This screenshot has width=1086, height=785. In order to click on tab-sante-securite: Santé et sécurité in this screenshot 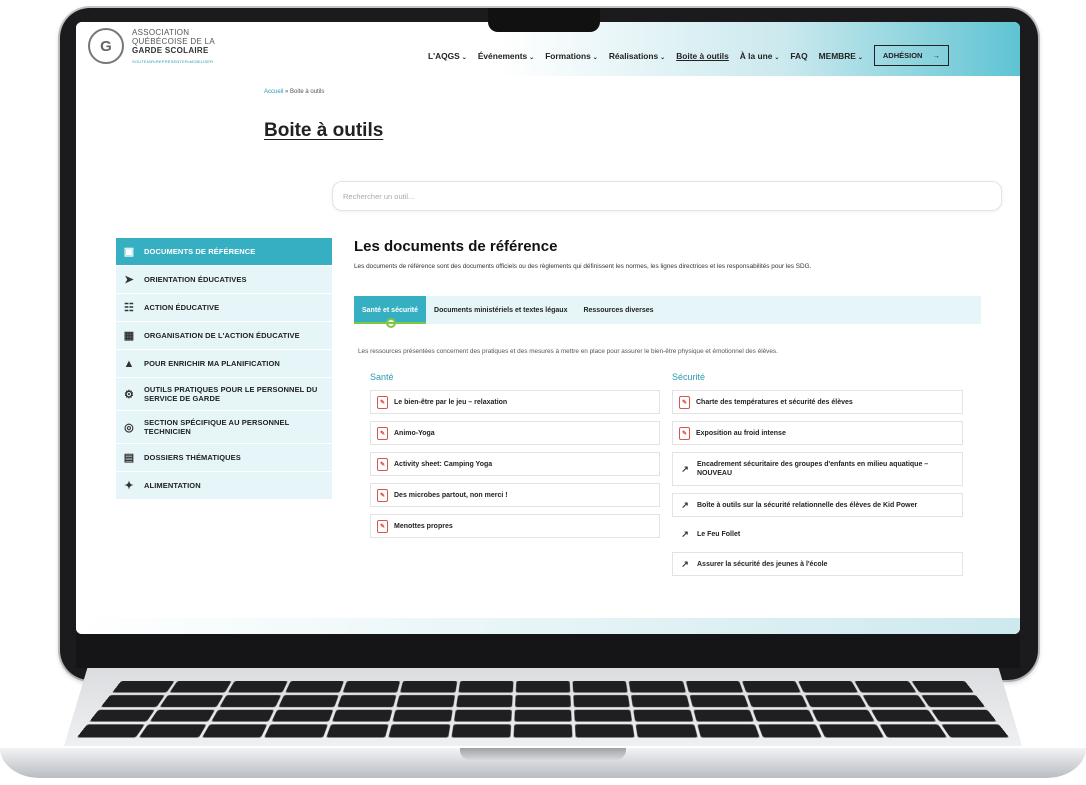, I will do `click(390, 310)`.